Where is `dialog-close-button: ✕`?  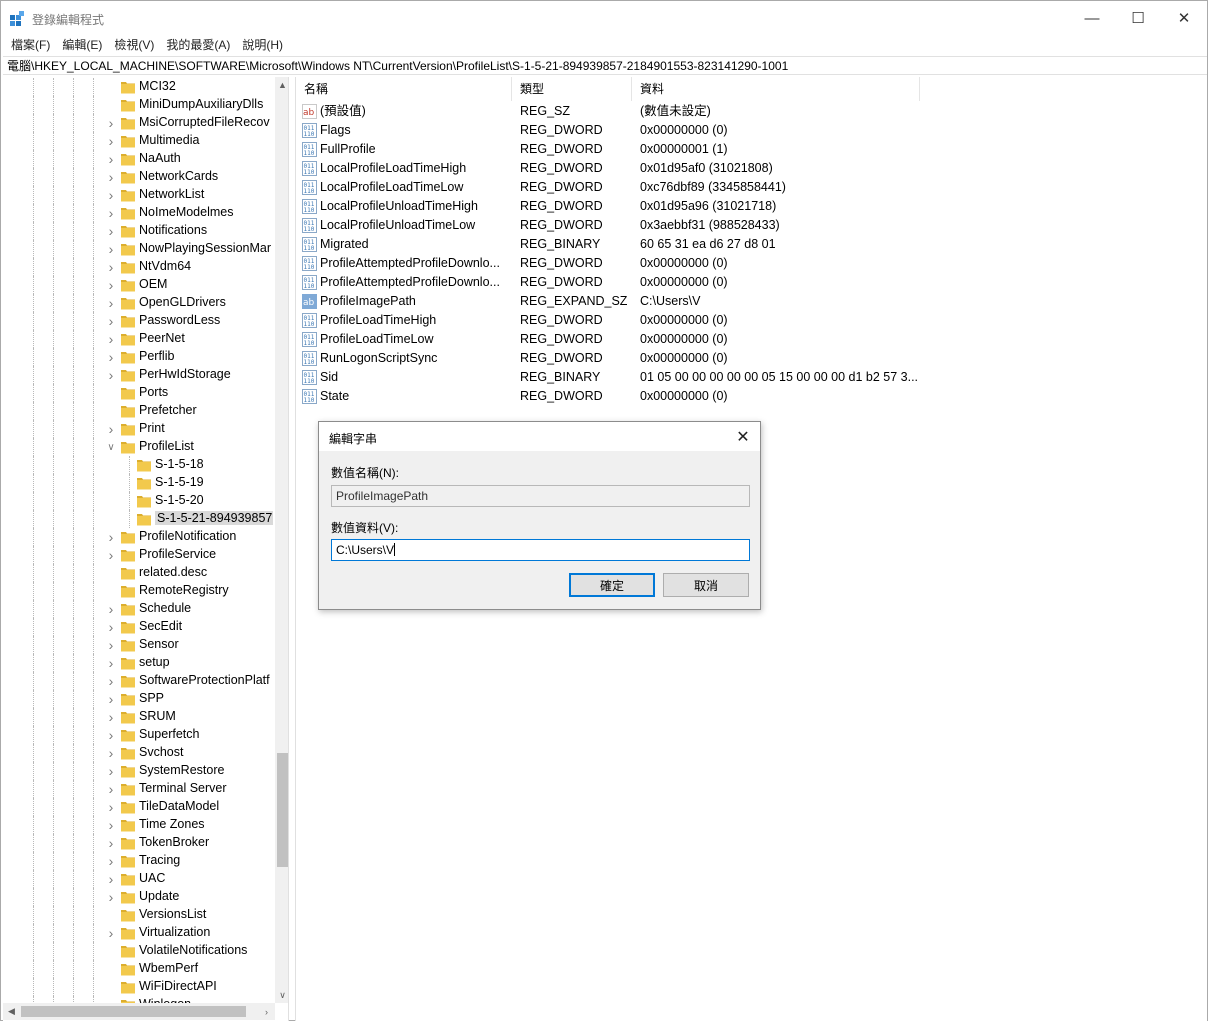
dialog-close-button: ✕ is located at coordinates (743, 437).